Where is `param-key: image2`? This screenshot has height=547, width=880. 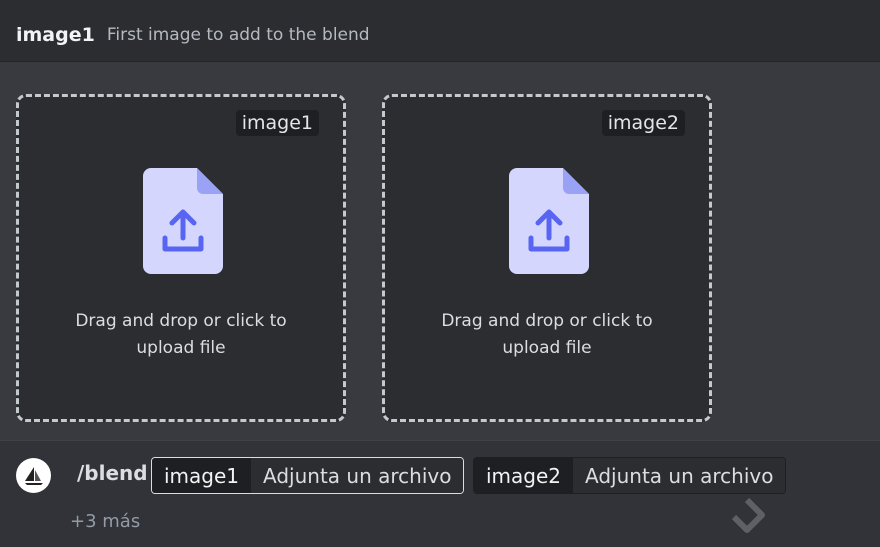
param-key: image2 is located at coordinates (524, 475).